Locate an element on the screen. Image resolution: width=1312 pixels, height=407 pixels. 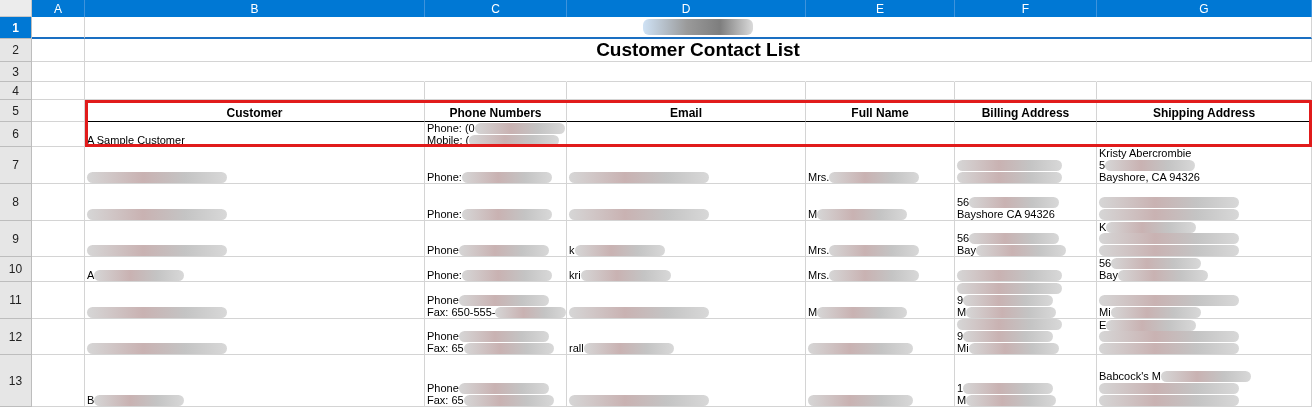
column-header: B is located at coordinates (255, 8).